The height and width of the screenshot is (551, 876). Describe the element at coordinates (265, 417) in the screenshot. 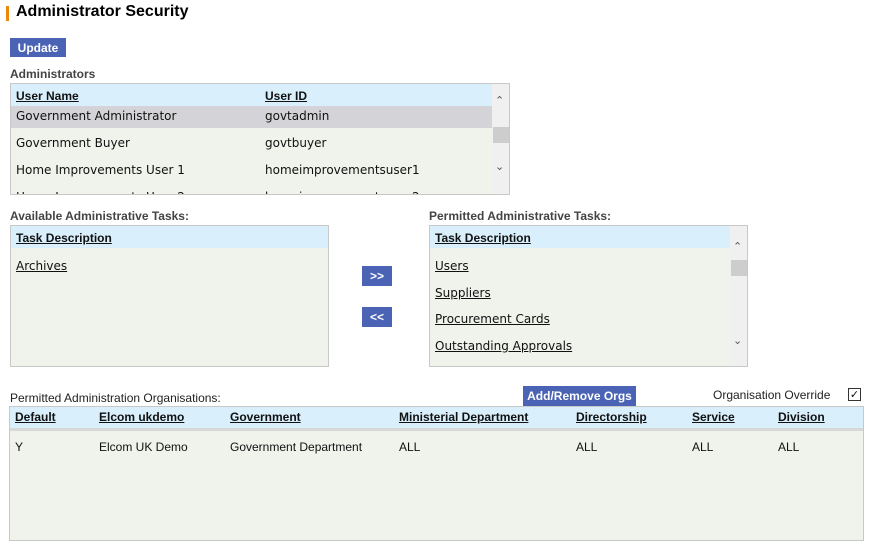

I see `column-header: Government` at that location.